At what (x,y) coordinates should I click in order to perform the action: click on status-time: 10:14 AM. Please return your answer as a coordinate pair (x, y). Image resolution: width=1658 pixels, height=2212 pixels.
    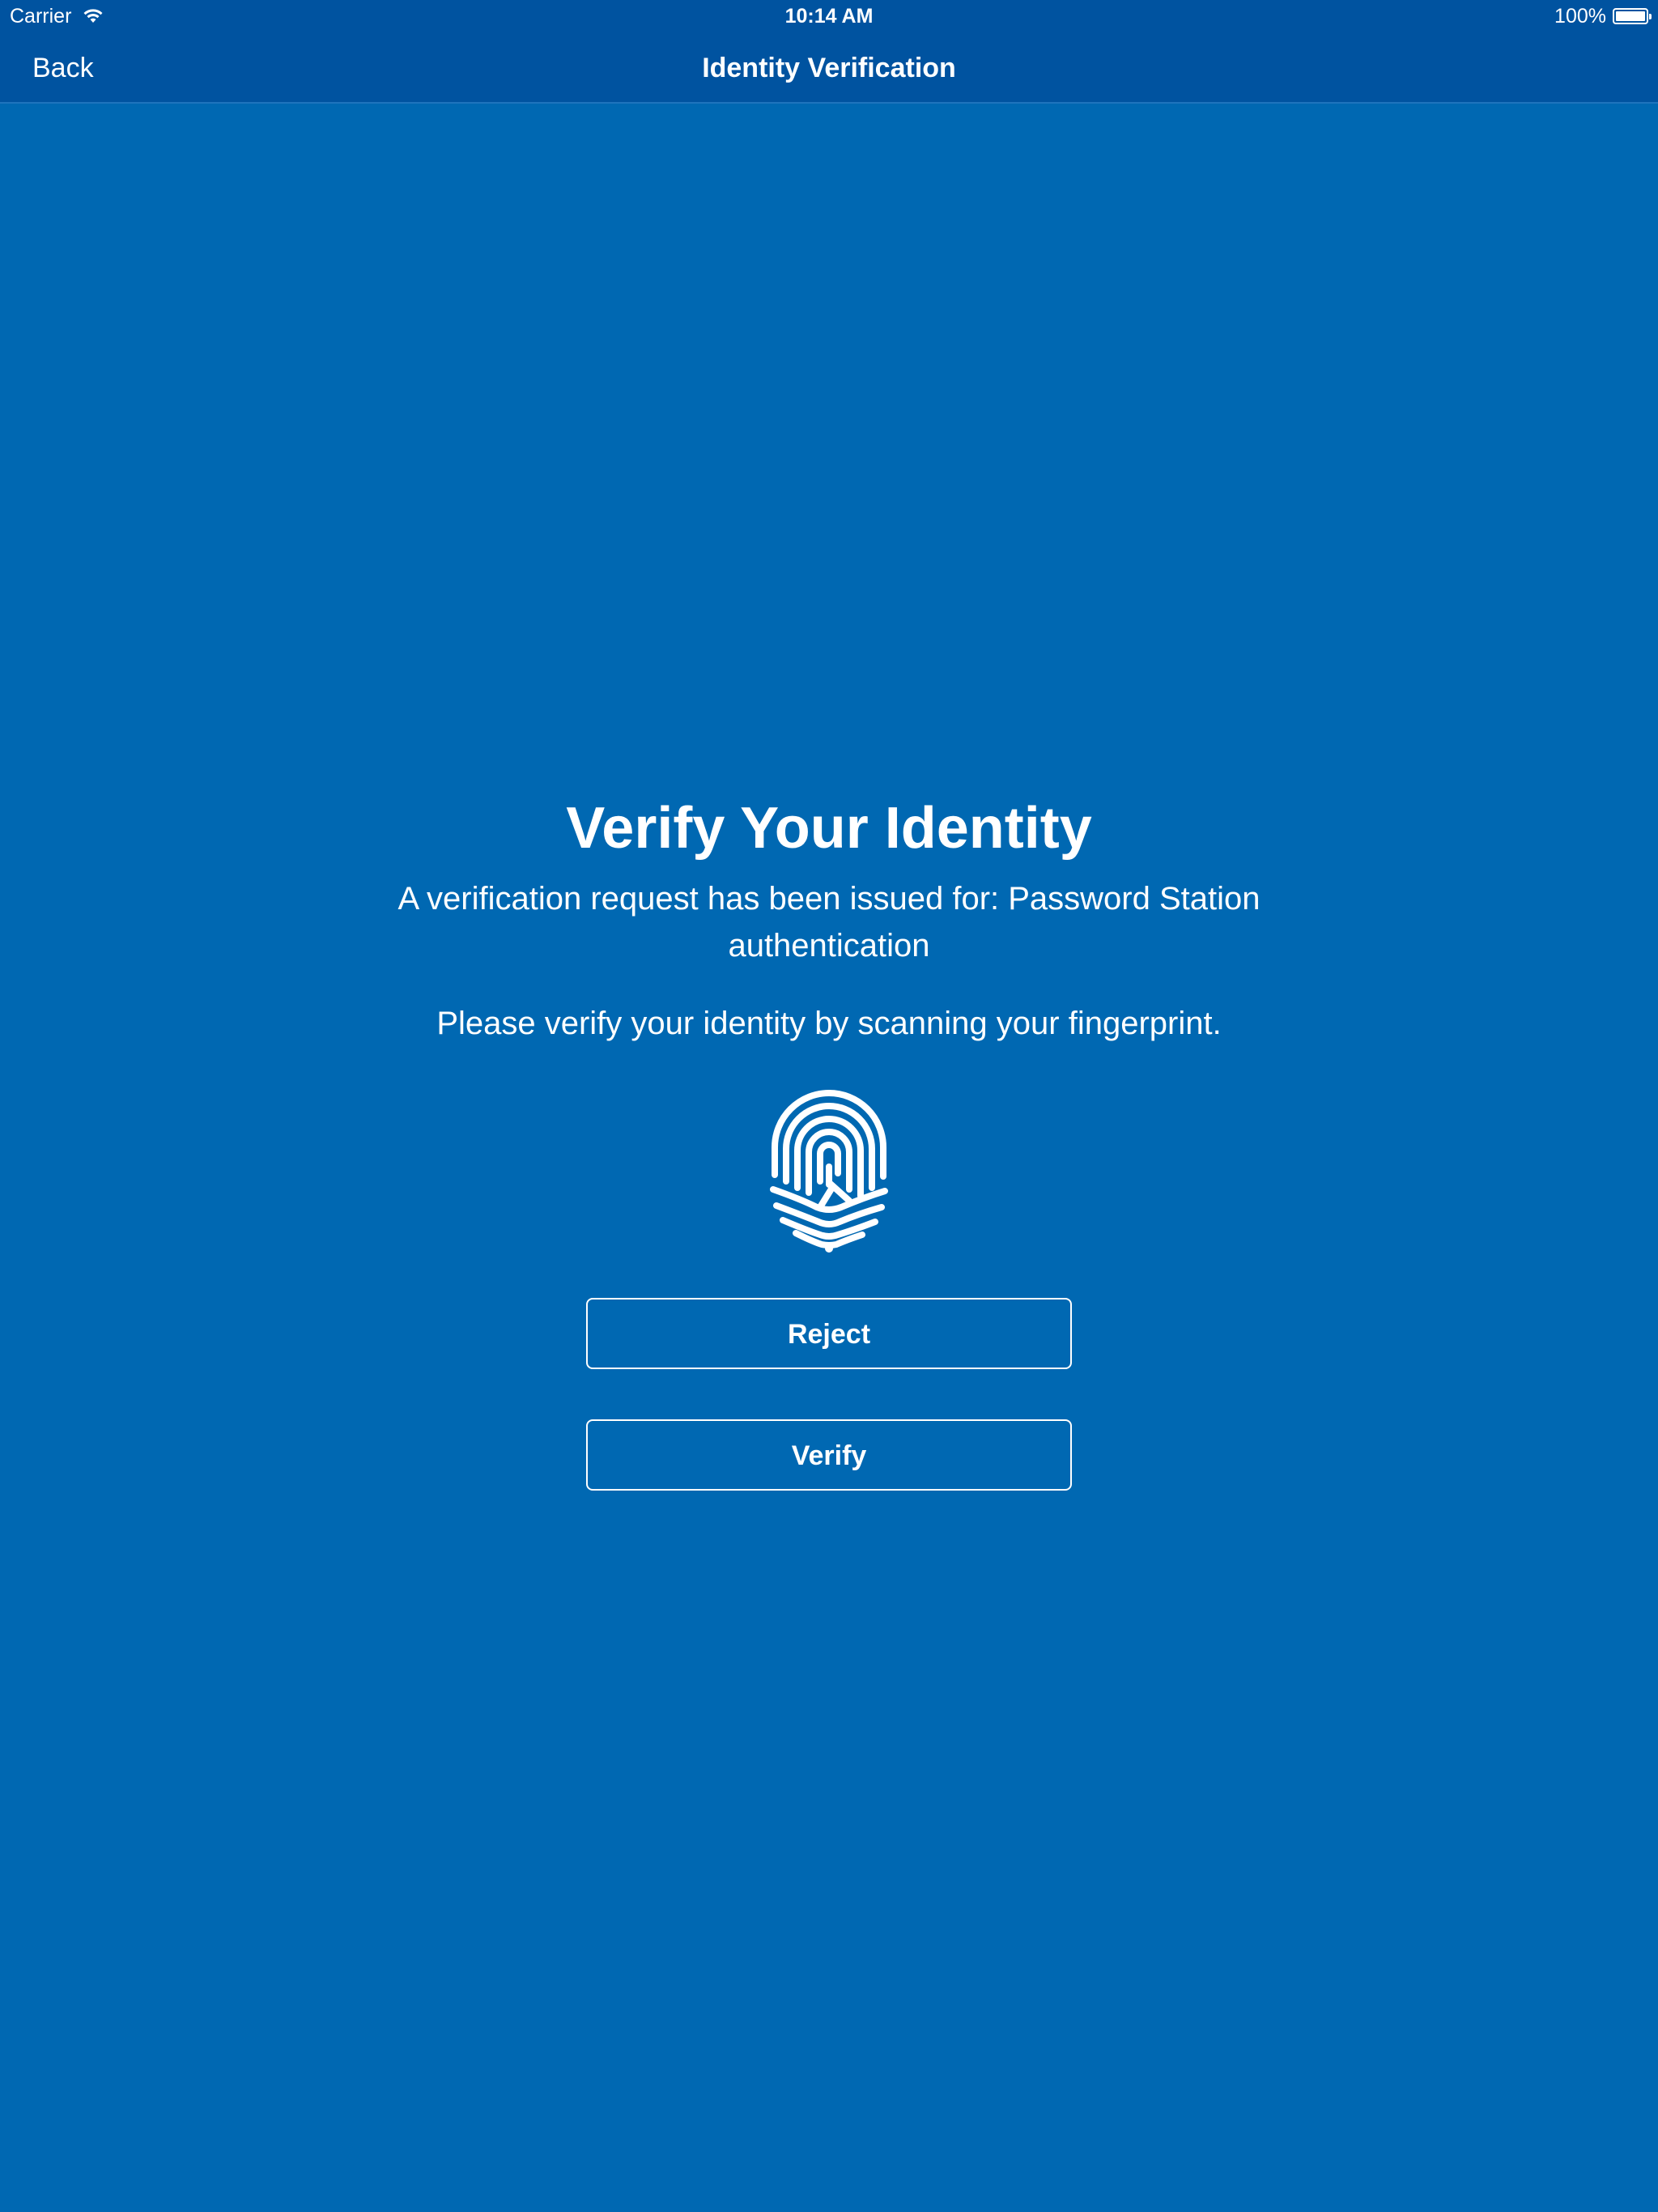
    Looking at the image, I should click on (829, 16).